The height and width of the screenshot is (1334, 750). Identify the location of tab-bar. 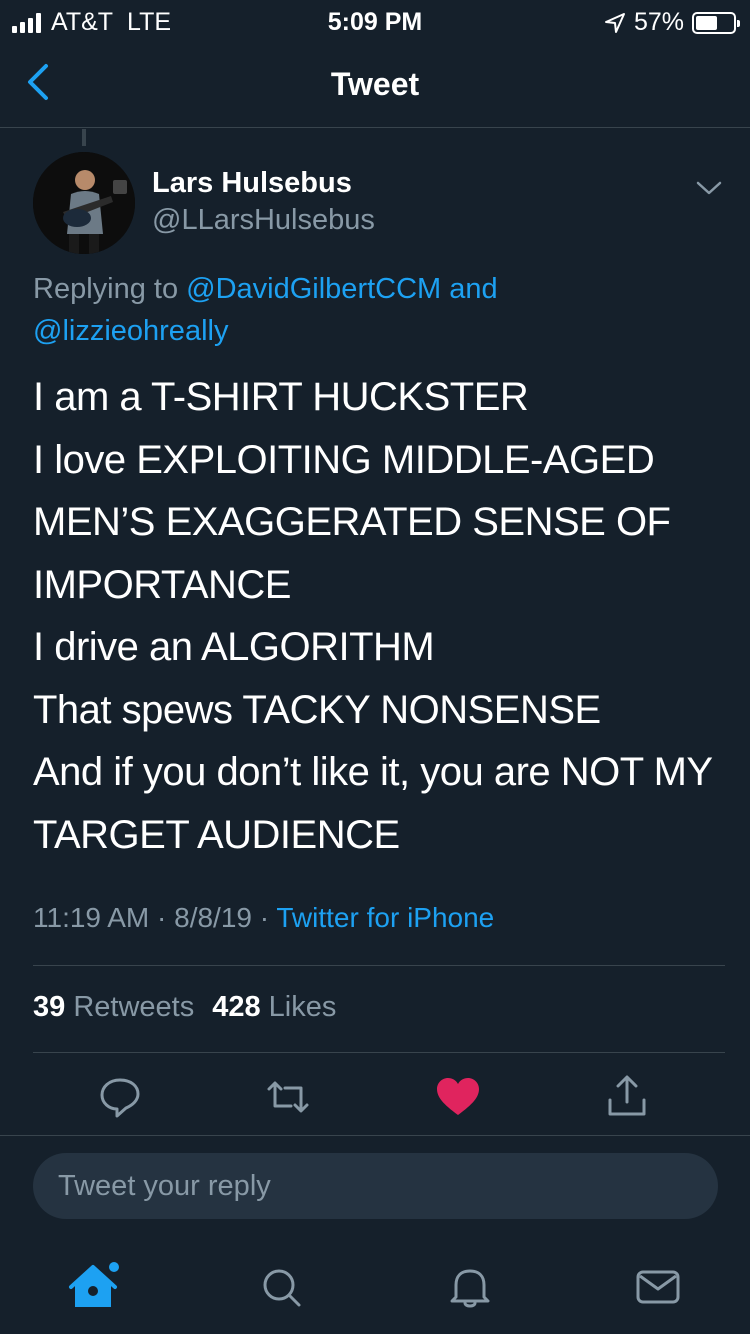
(375, 1287).